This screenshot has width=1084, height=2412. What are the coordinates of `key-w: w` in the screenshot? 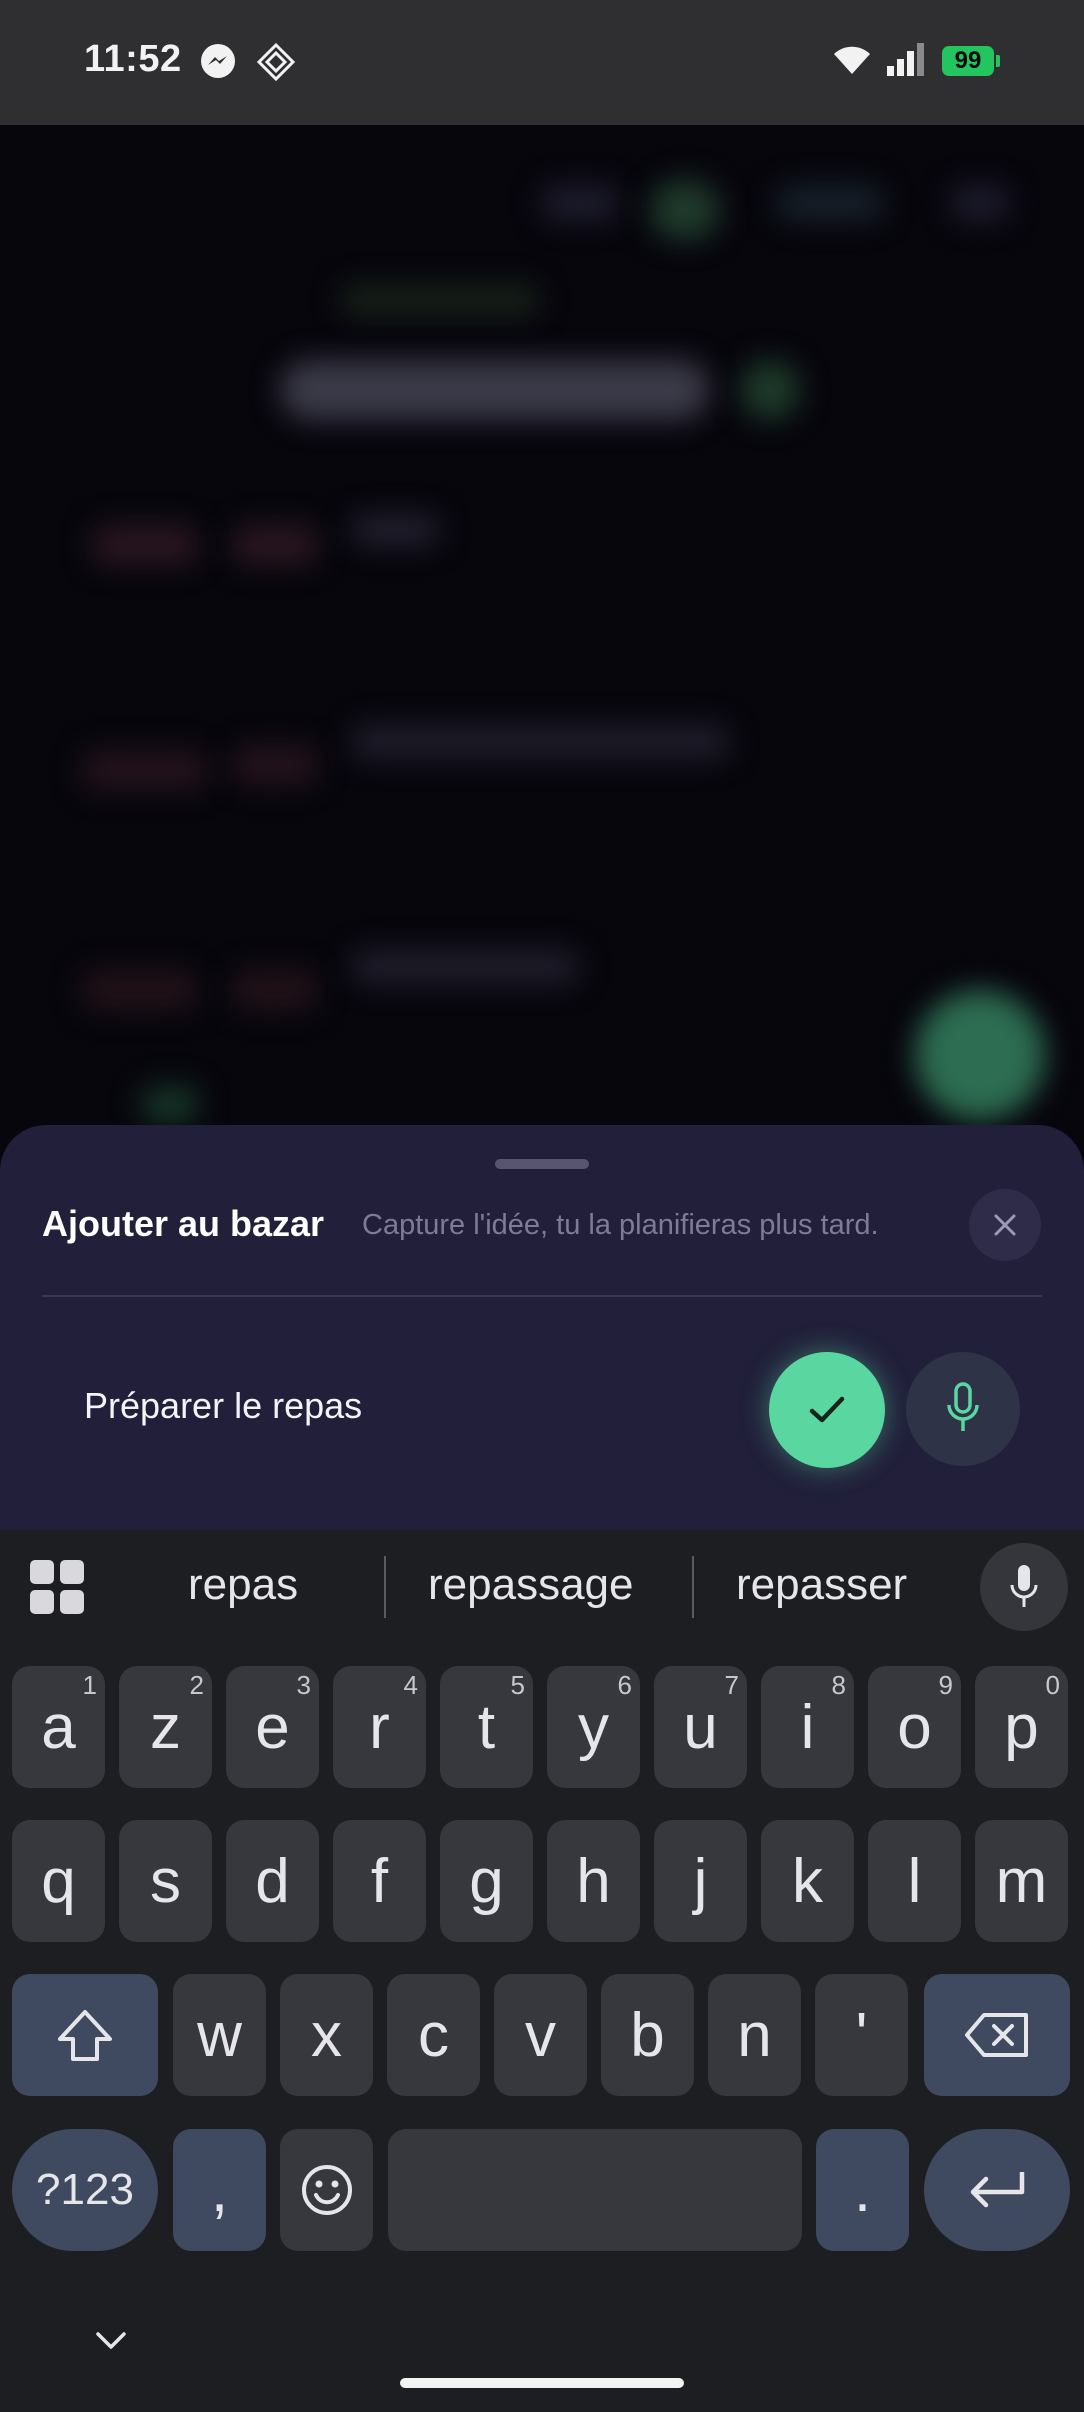 It's located at (219, 2035).